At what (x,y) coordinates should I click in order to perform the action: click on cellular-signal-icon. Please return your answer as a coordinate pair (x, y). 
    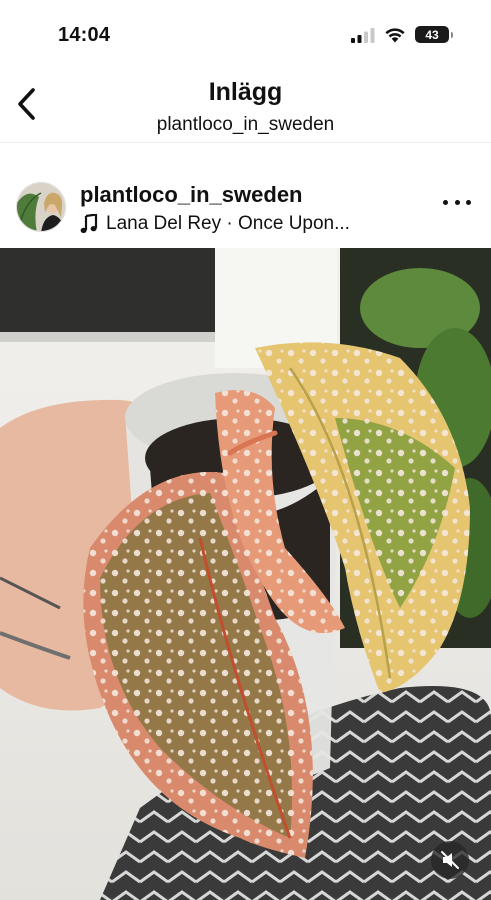
    Looking at the image, I should click on (363, 35).